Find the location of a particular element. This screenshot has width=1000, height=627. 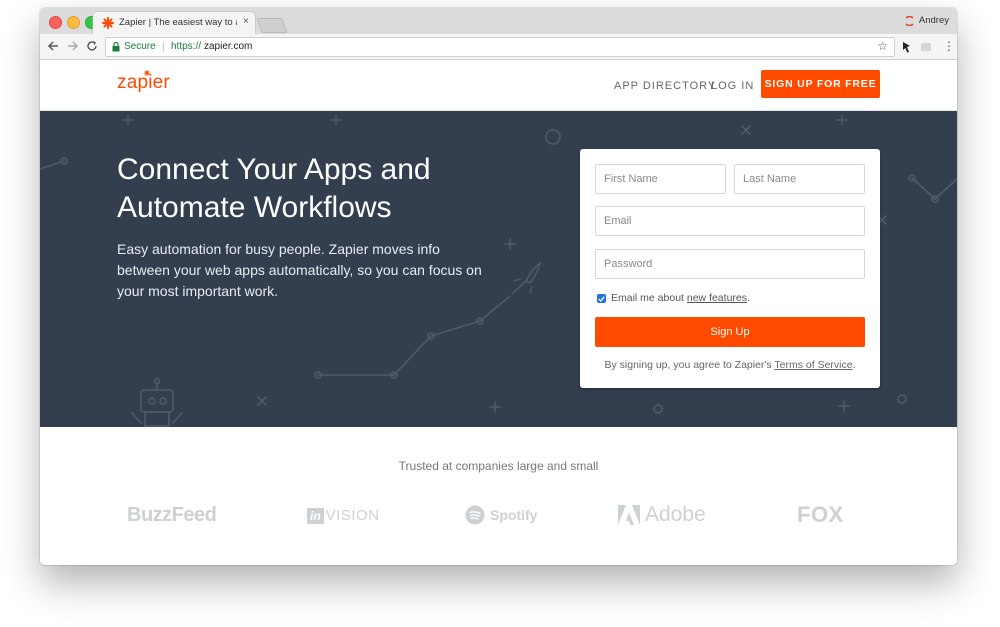

tab-strip: Zapier | The easiest way to aut × Andrey is located at coordinates (498, 21).